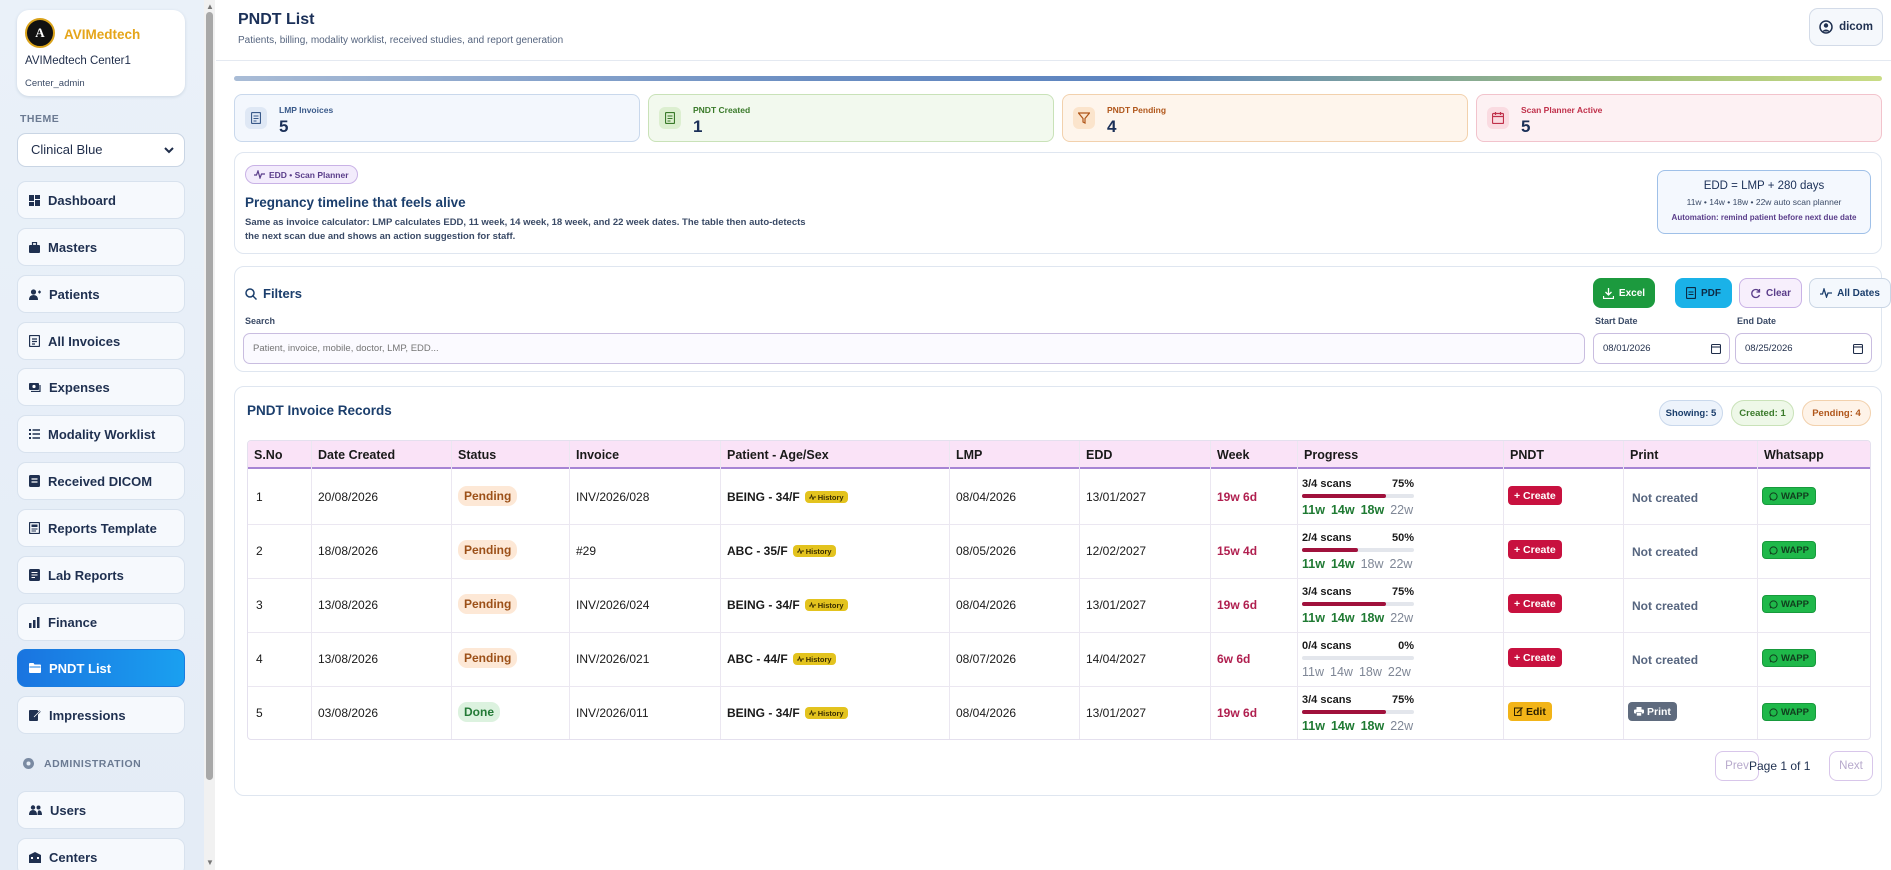  Describe the element at coordinates (210, 862) in the screenshot. I see `scroll-down-arrow-icon: ▼` at that location.